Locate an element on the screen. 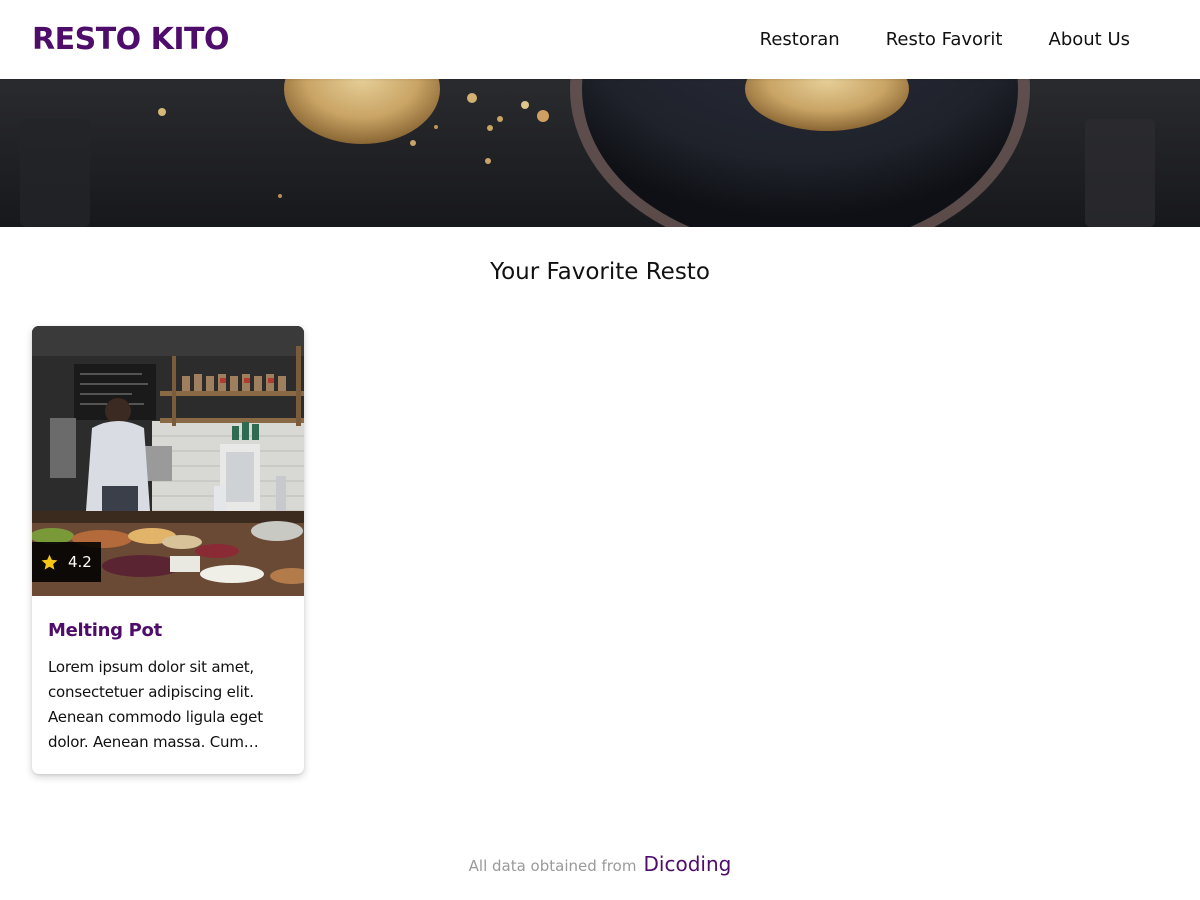  footer-dicoding-link: Dicoding is located at coordinates (688, 864).